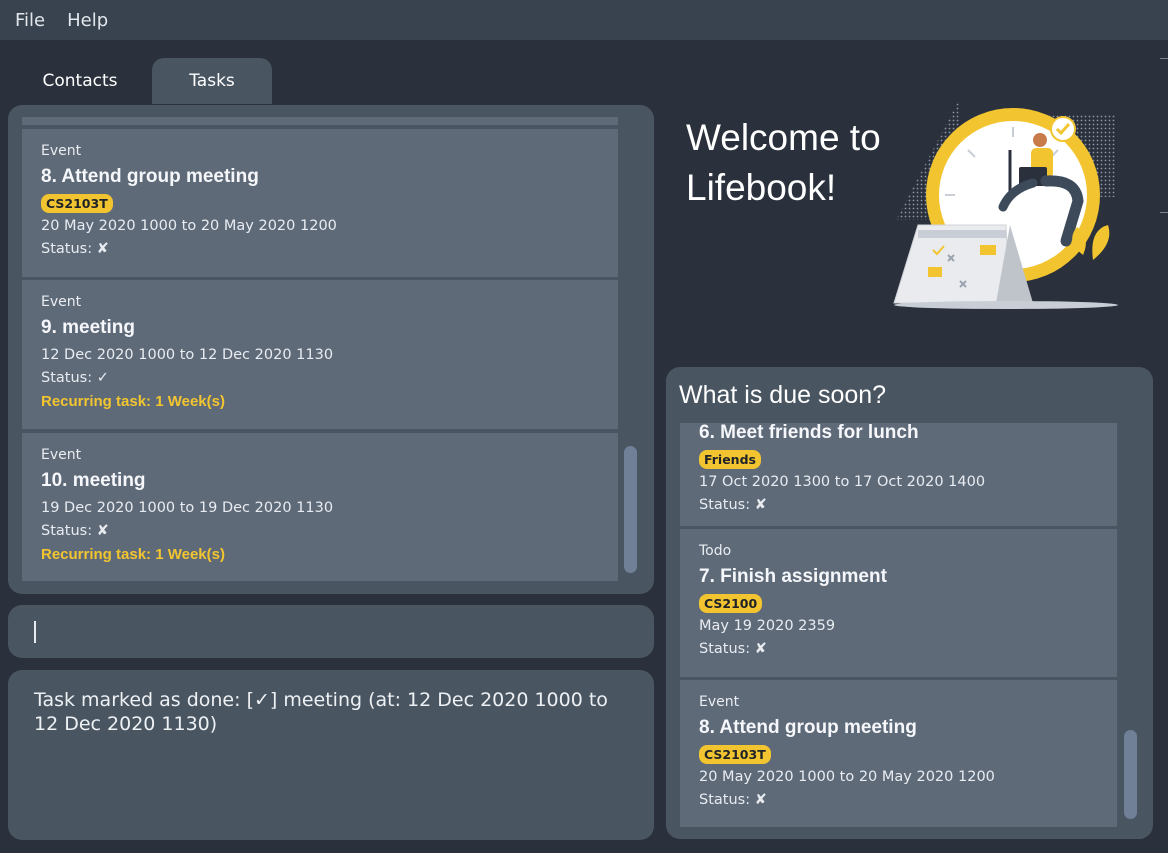 The height and width of the screenshot is (853, 1168). What do you see at coordinates (87, 20) in the screenshot?
I see `menu-help: Help` at bounding box center [87, 20].